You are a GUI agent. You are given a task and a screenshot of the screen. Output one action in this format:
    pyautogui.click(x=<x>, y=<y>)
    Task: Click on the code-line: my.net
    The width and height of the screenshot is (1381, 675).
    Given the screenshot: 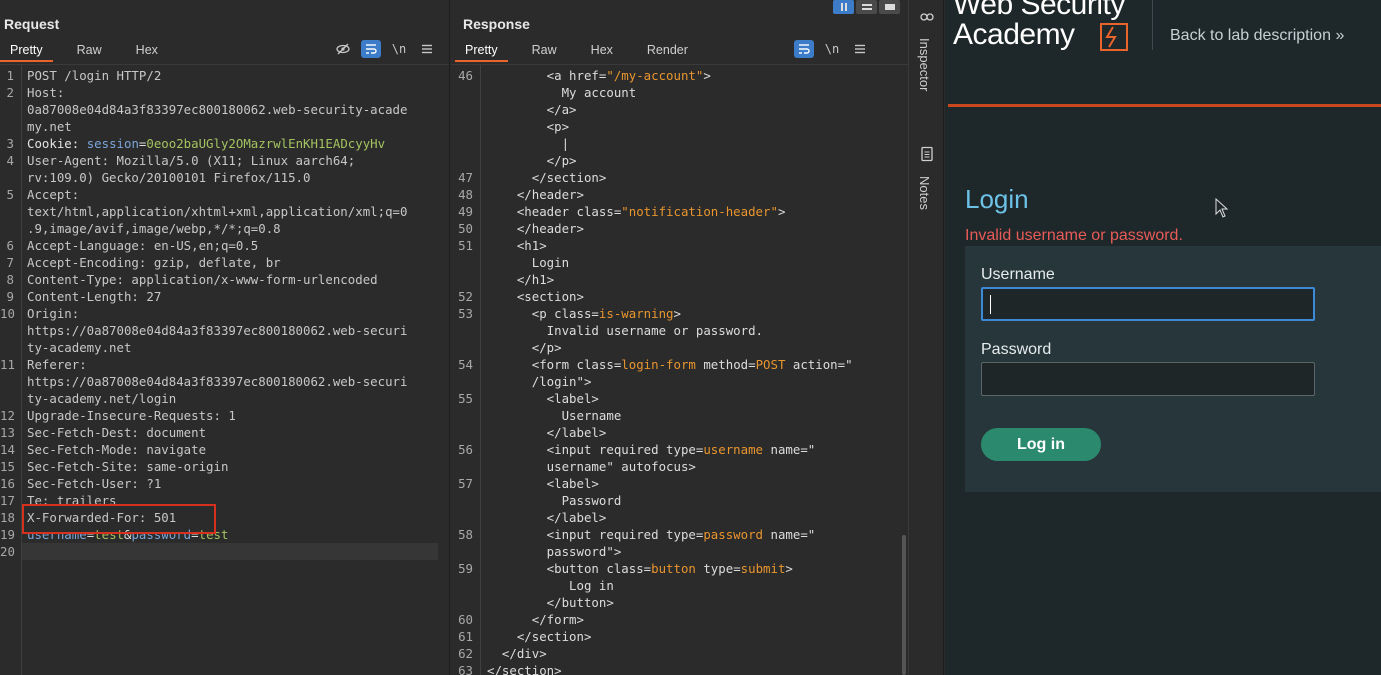 What is the action you would take?
    pyautogui.click(x=217, y=126)
    